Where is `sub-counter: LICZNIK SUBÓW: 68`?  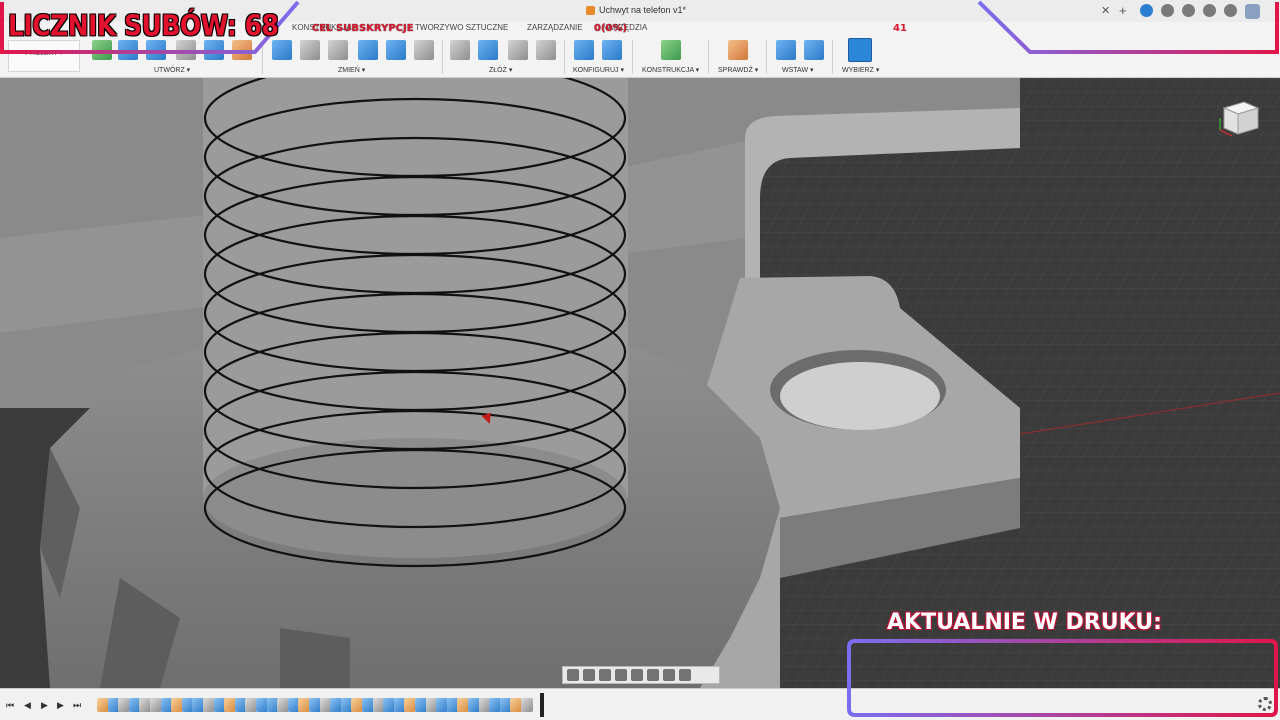
sub-counter: LICZNIK SUBÓW: 68 is located at coordinates (143, 26).